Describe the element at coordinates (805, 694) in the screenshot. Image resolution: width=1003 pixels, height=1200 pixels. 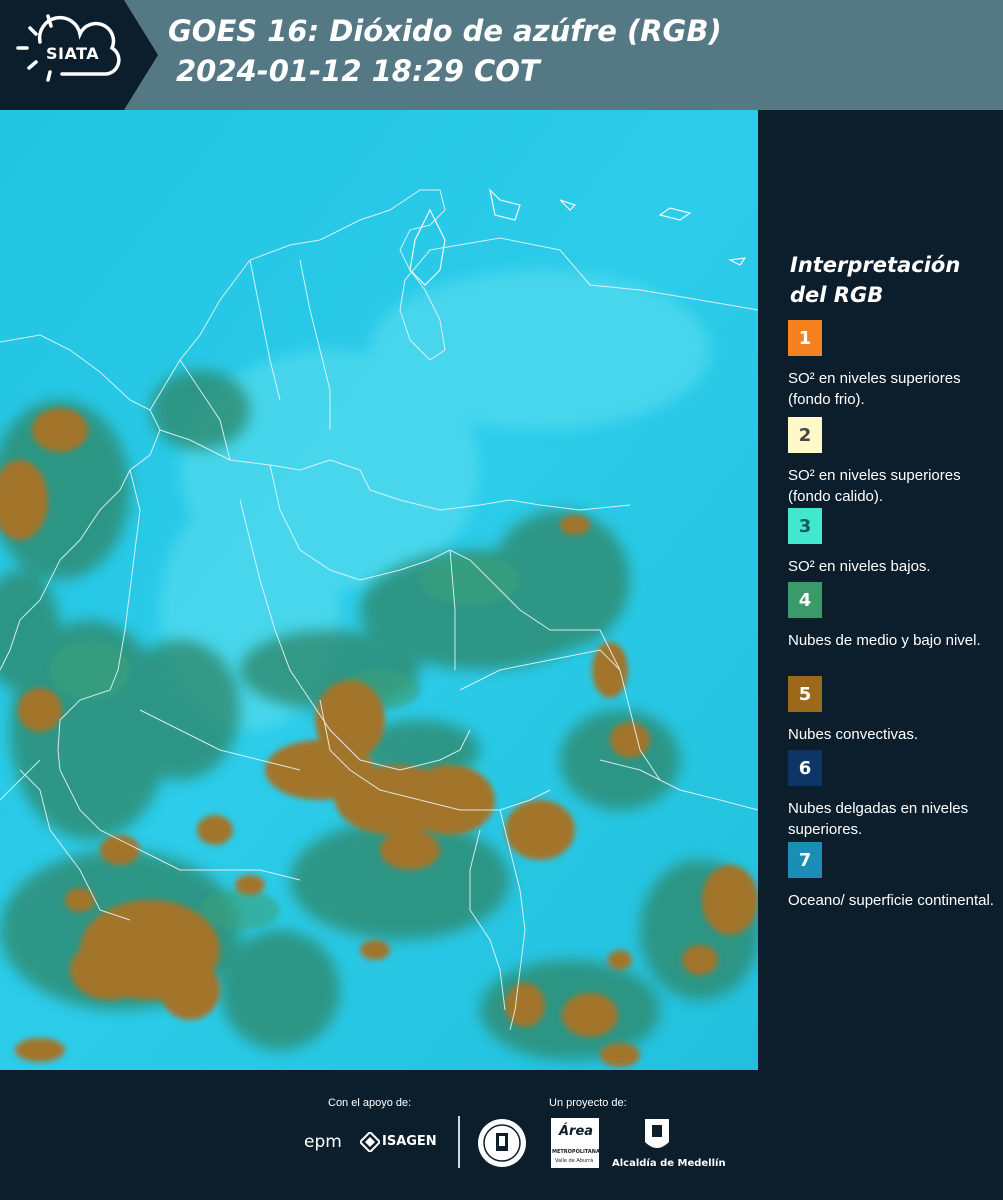
I see `legend-swatch-5: 5` at that location.